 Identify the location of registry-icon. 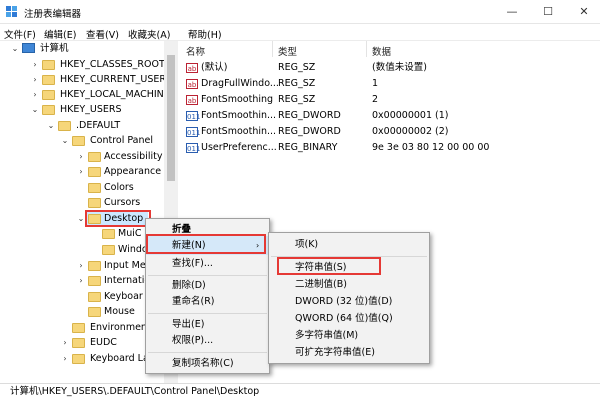
(11, 11).